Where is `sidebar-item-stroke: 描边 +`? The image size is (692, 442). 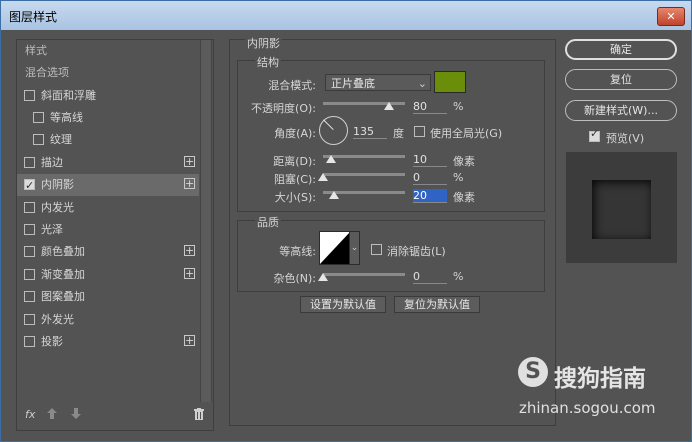
sidebar-item-stroke: 描边 + is located at coordinates (108, 163).